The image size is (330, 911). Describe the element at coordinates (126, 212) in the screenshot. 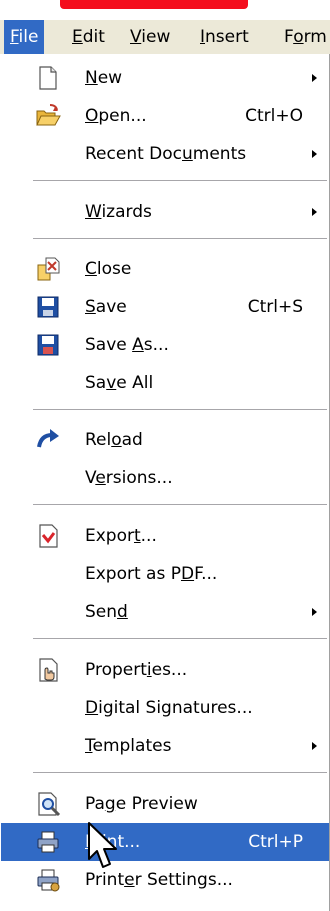

I see `label-part: izards` at that location.